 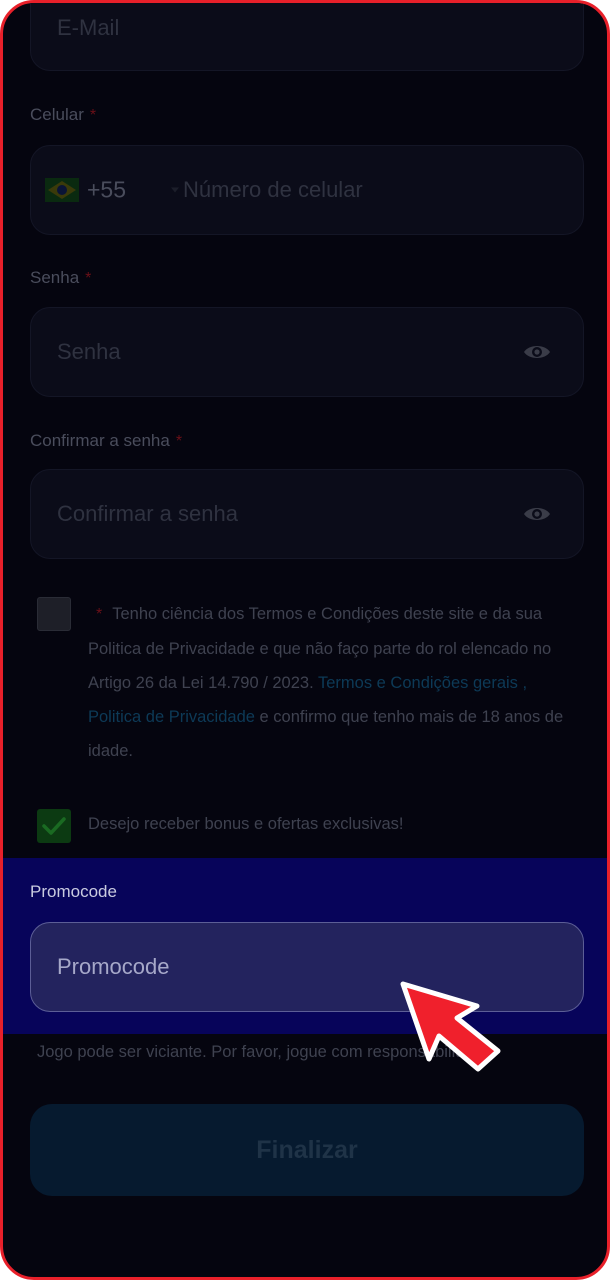 What do you see at coordinates (307, 1150) in the screenshot?
I see `finalize-button: Finalizar` at bounding box center [307, 1150].